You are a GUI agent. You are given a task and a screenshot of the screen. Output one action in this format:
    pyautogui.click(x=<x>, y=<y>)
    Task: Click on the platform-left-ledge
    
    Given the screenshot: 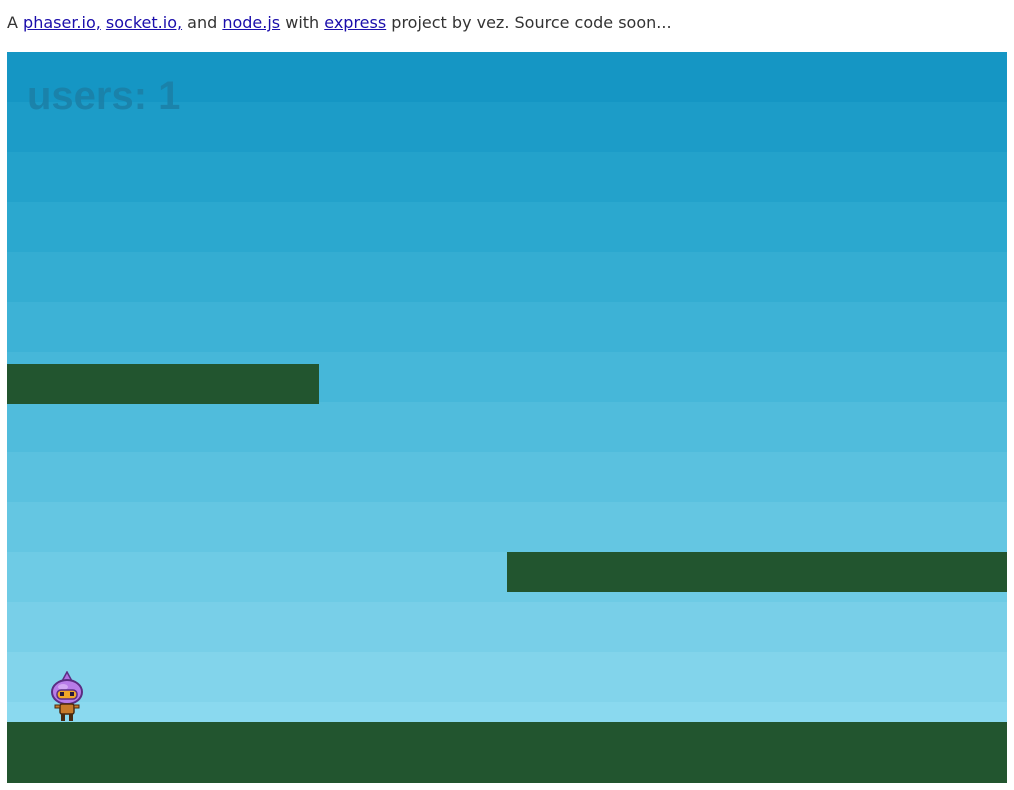 What is the action you would take?
    pyautogui.click(x=163, y=384)
    